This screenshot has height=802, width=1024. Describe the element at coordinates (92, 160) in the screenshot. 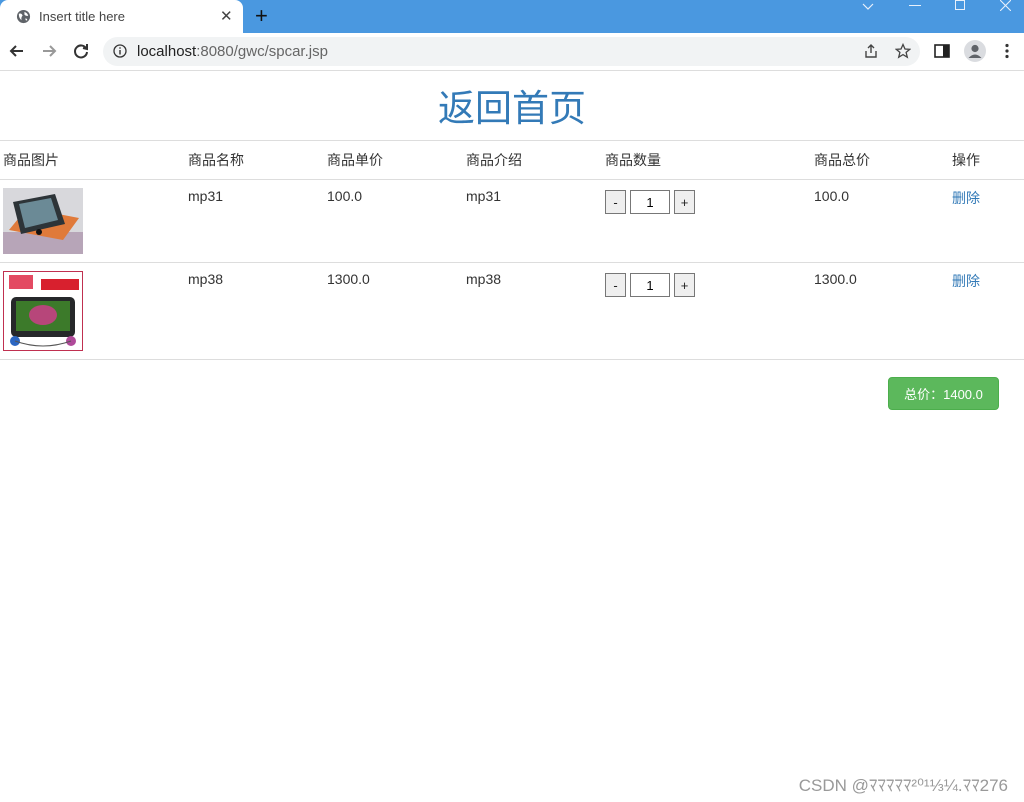

I see `header-image: 商品图片` at that location.